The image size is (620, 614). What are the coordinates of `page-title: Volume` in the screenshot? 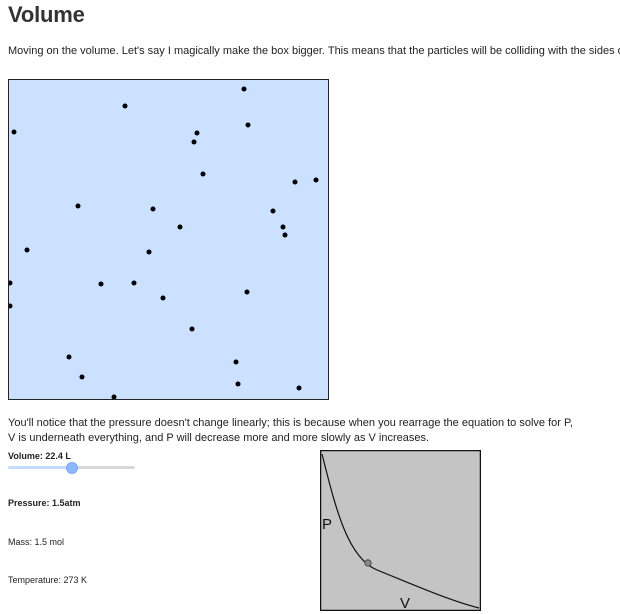 It's located at (46, 14).